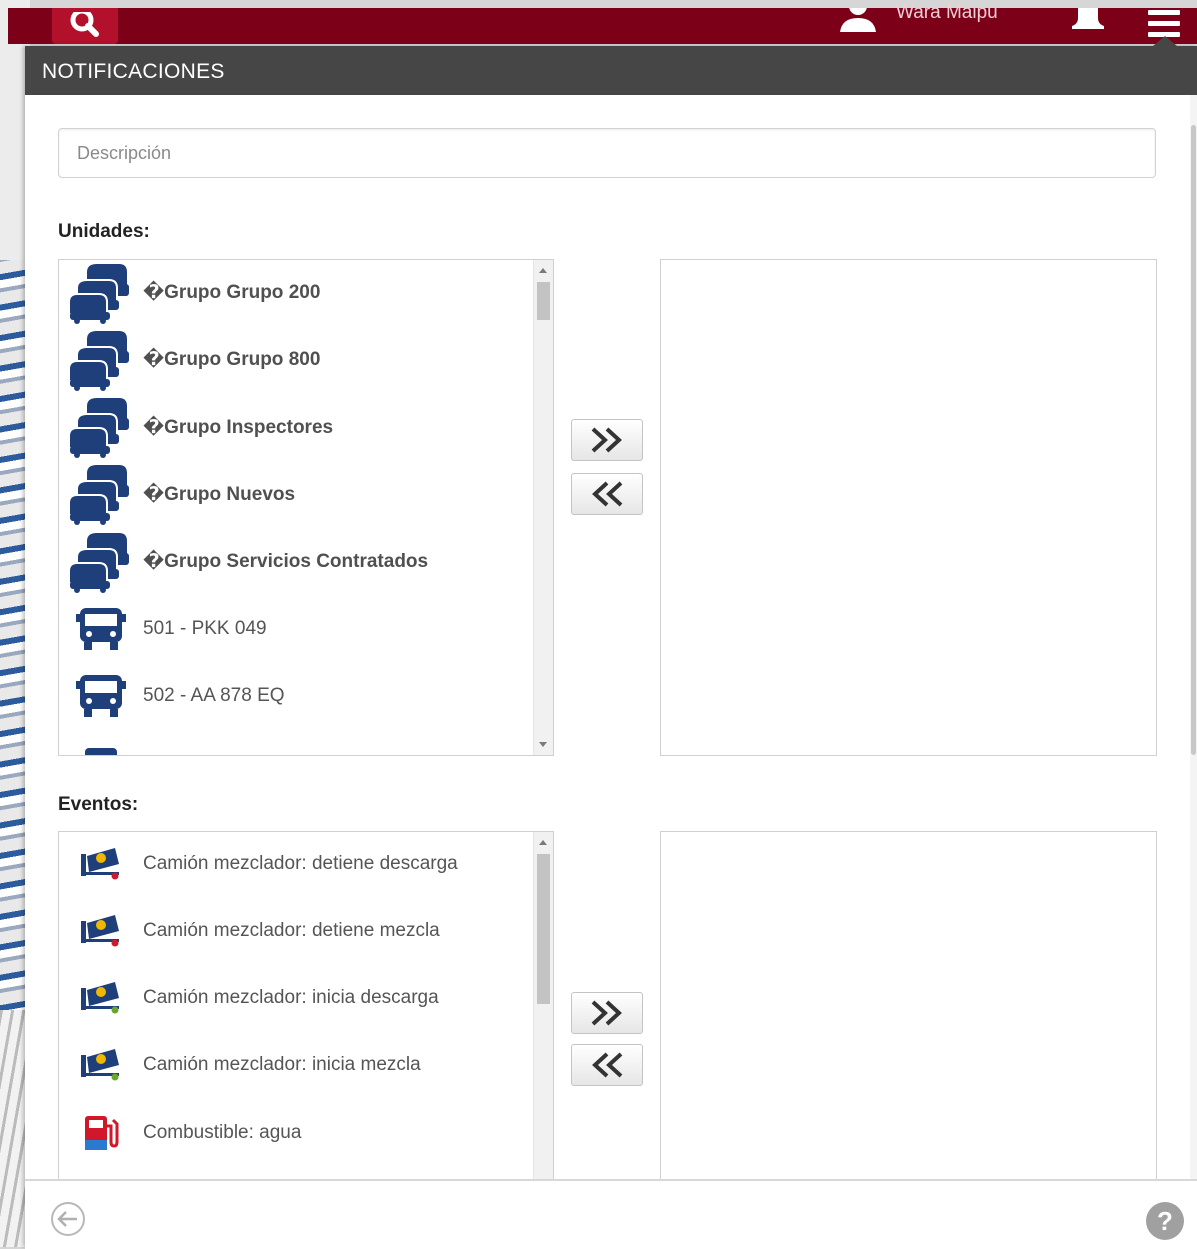 The height and width of the screenshot is (1249, 1197). I want to click on list-item: Camión mezclador: detiene descarga, so click(294, 864).